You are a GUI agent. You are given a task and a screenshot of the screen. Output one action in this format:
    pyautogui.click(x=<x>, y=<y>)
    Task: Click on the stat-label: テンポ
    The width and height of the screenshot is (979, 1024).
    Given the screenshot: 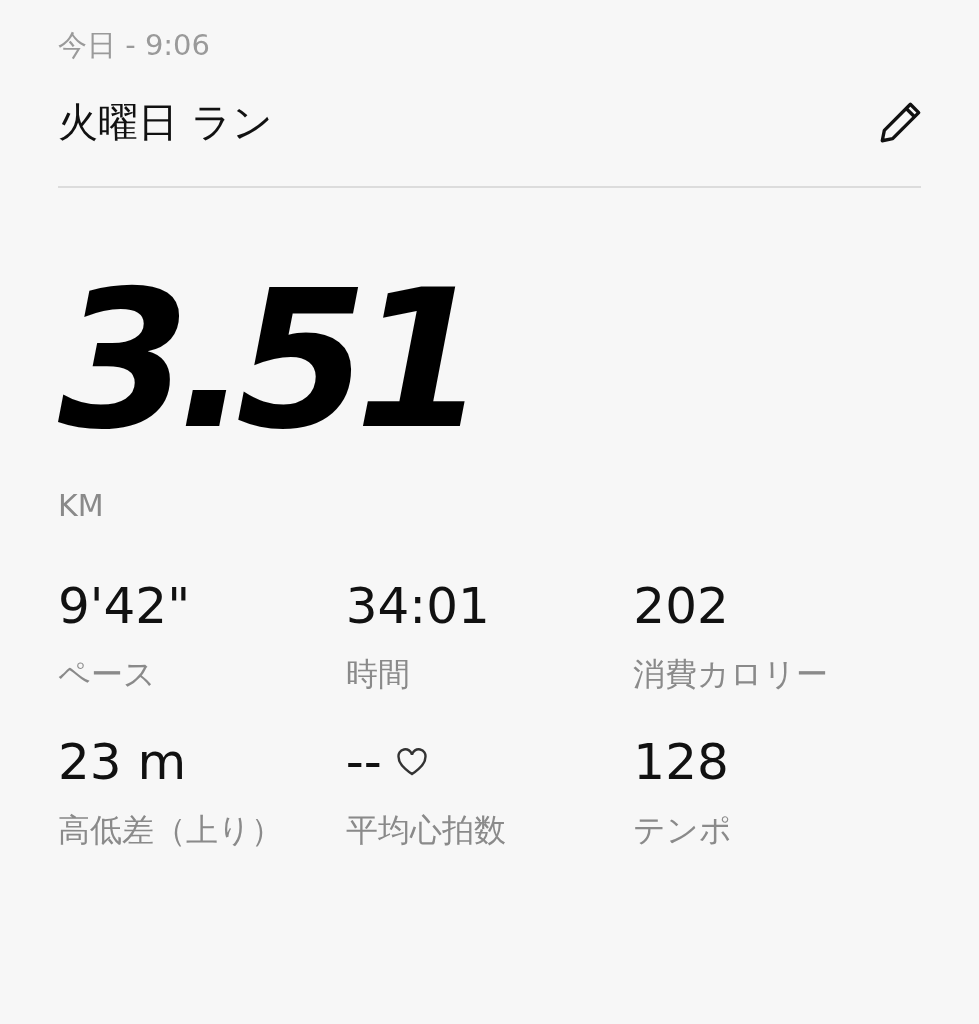 What is the action you would take?
    pyautogui.click(x=683, y=830)
    